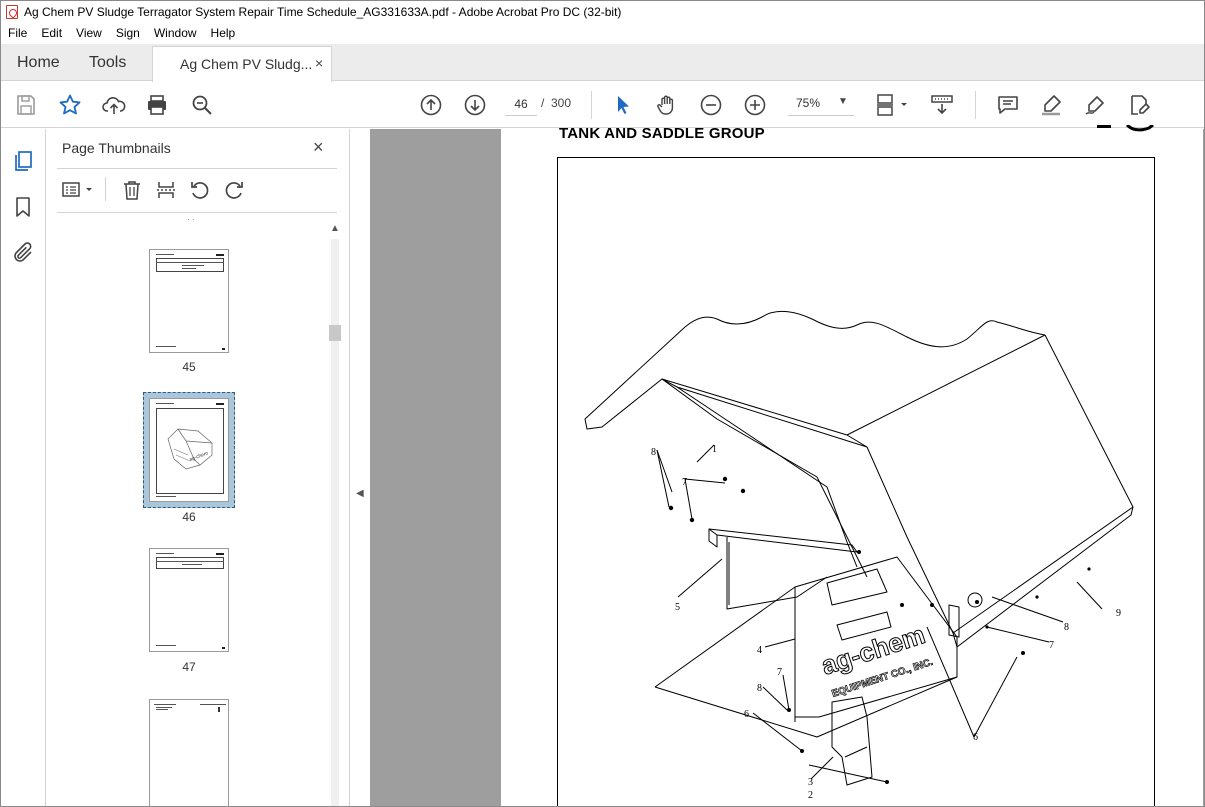  I want to click on callout-9: 9, so click(1118, 613).